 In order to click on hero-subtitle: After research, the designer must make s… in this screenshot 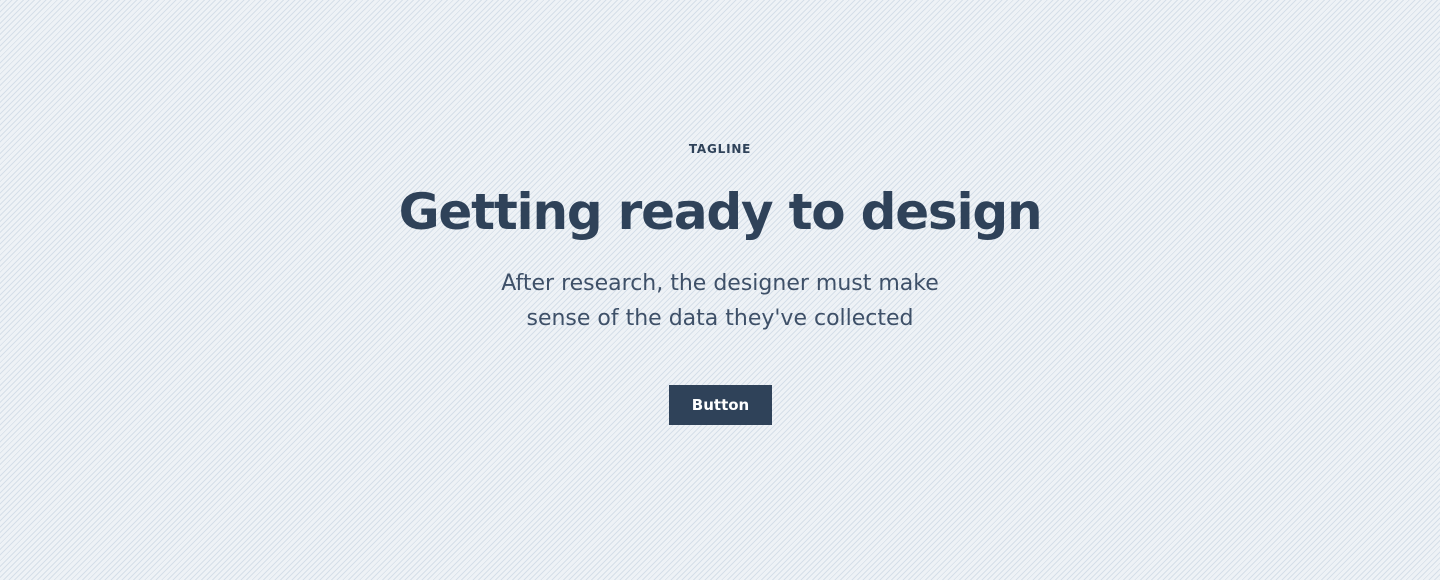, I will do `click(720, 301)`.